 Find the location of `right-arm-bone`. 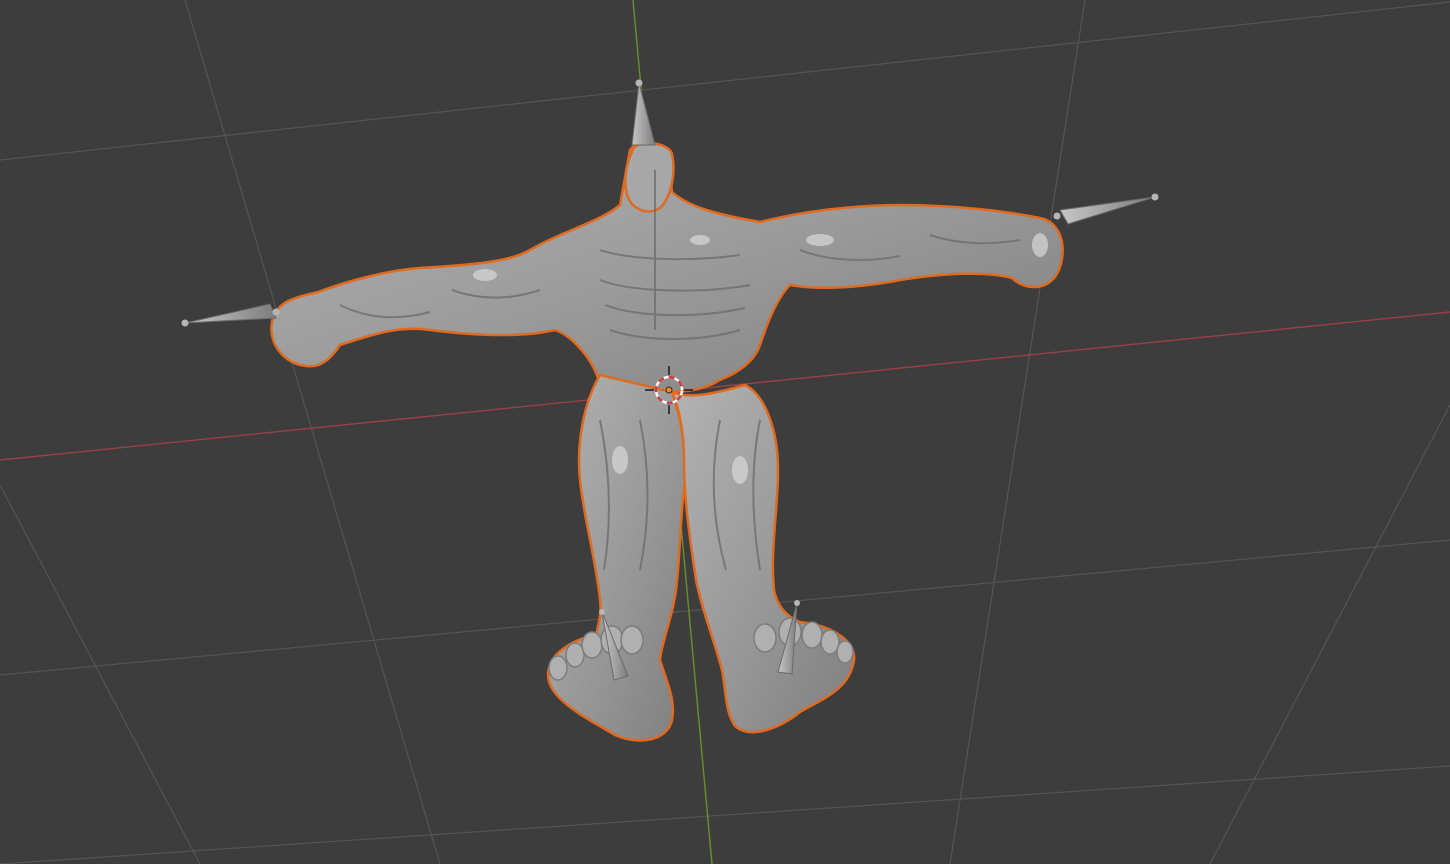

right-arm-bone is located at coordinates (1106, 209).